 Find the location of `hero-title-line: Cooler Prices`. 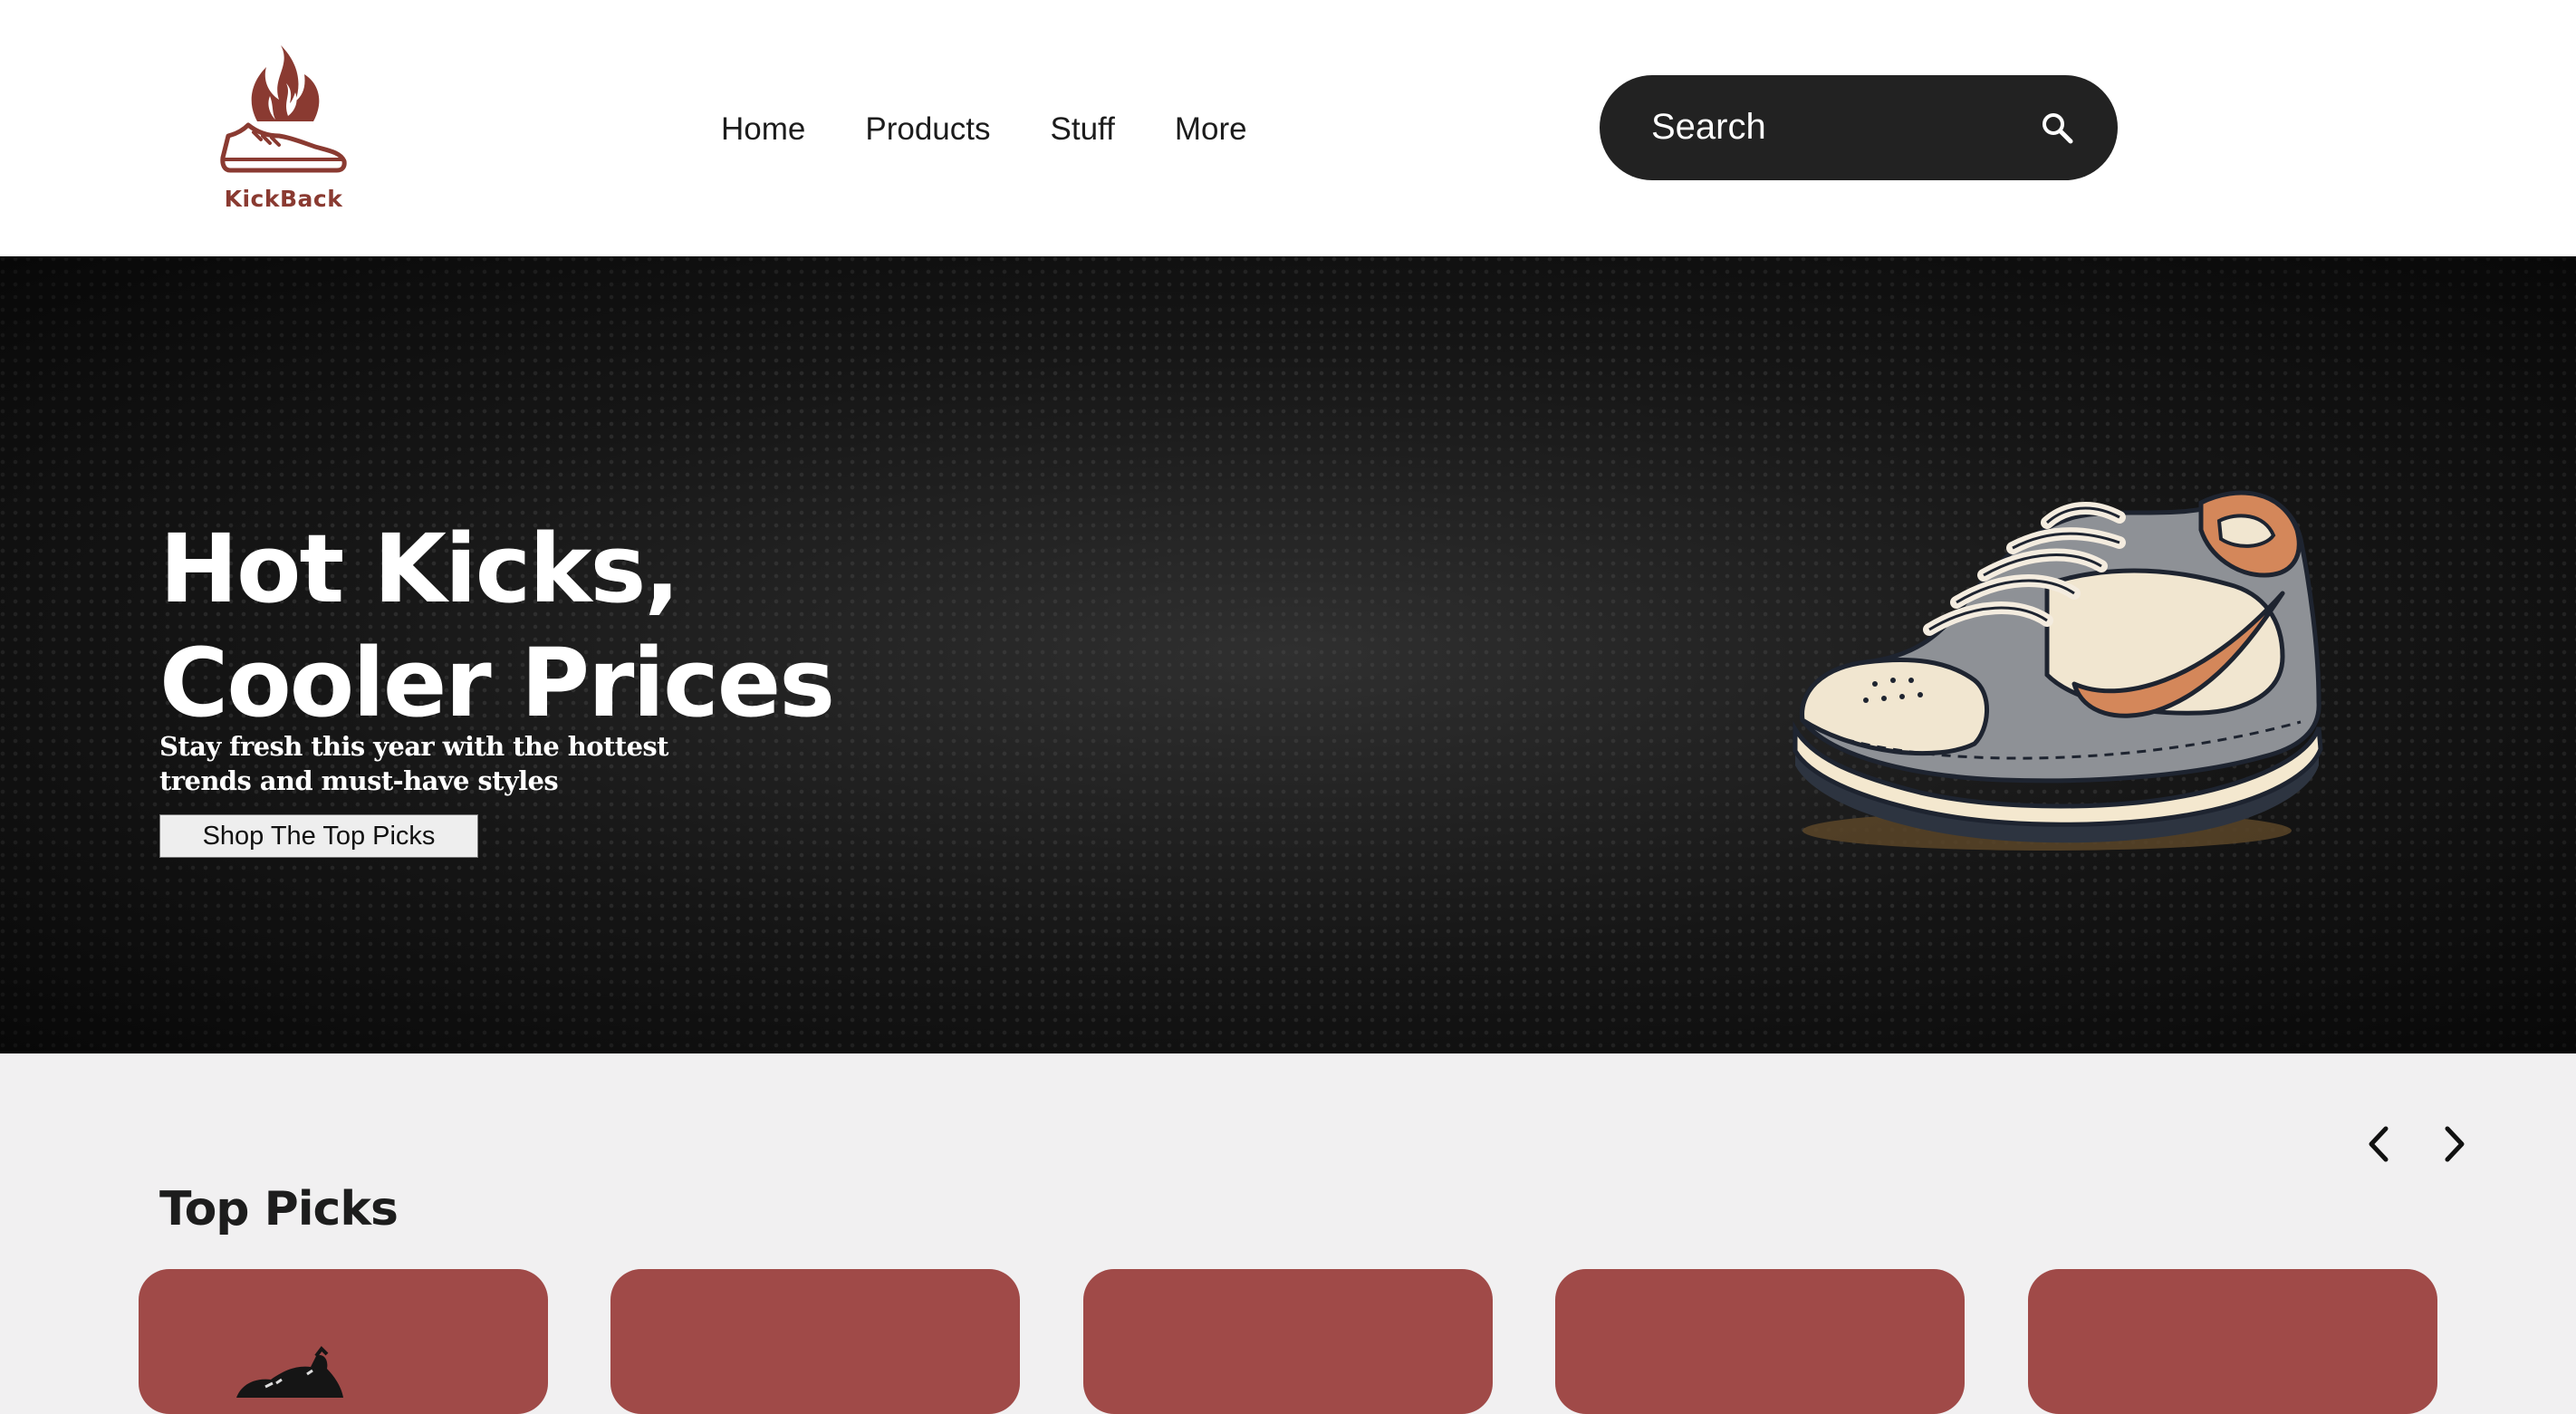

hero-title-line: Cooler Prices is located at coordinates (497, 683).